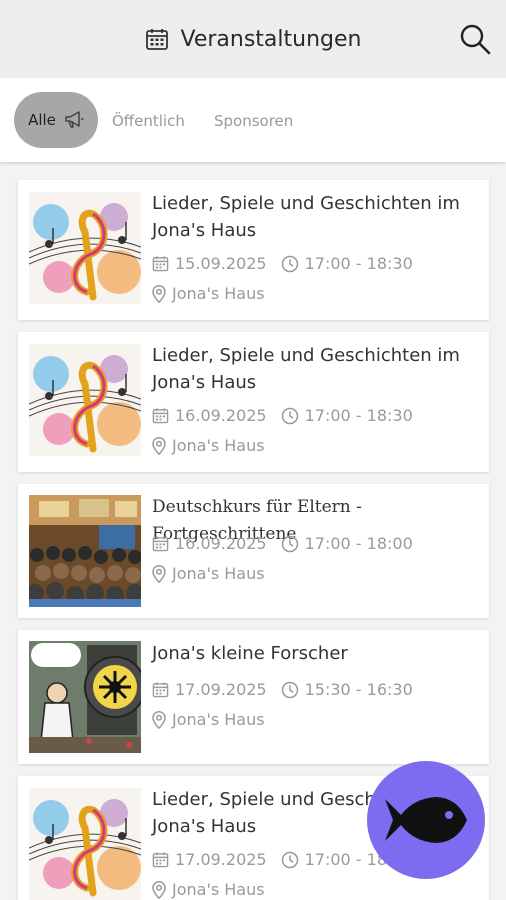  I want to click on filter-chip-sponsoren: Sponsoren, so click(253, 121).